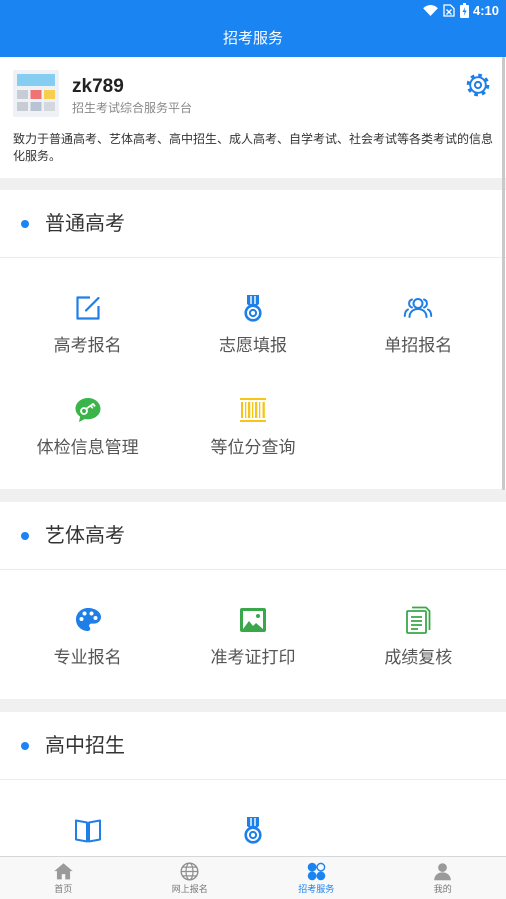 This screenshot has height=899, width=506. Describe the element at coordinates (253, 657) in the screenshot. I see `menu-item-label: 准考证打印` at that location.